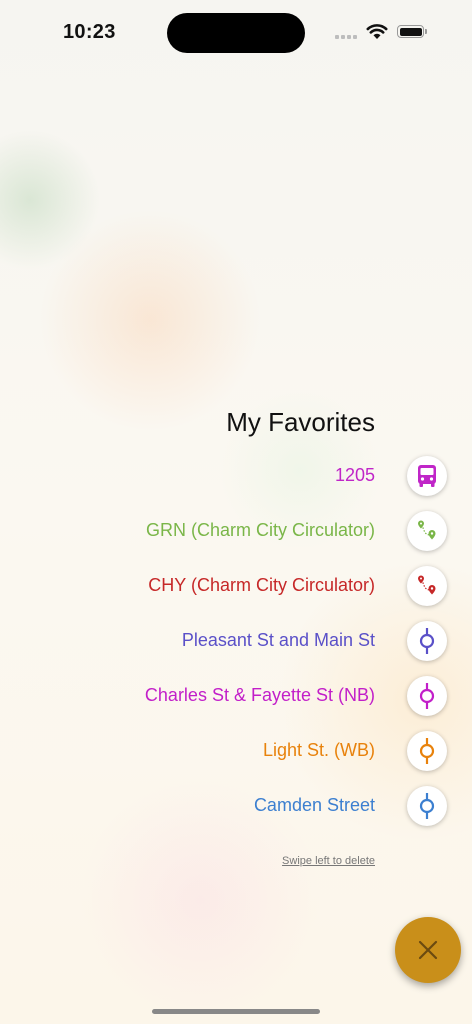 The width and height of the screenshot is (472, 1024). I want to click on close-button, so click(428, 950).